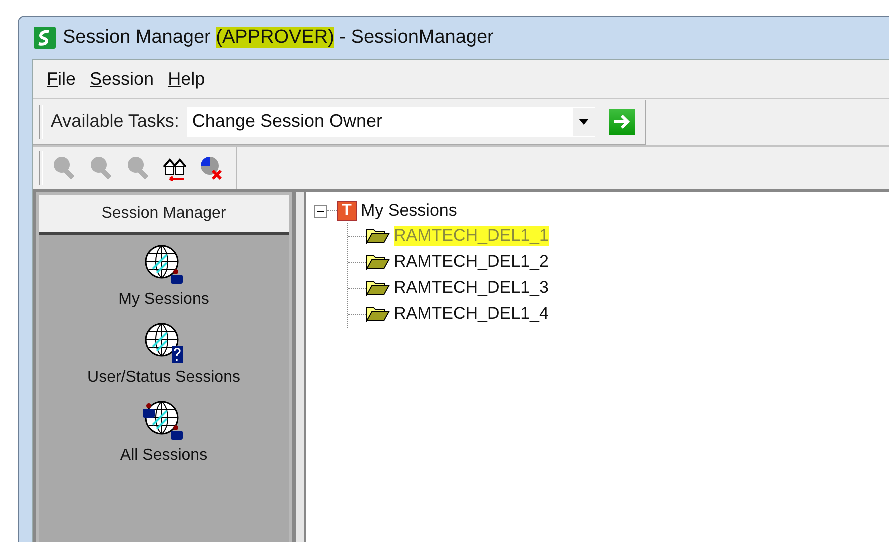  I want to click on task-dropdown: Change Session Owner, so click(391, 121).